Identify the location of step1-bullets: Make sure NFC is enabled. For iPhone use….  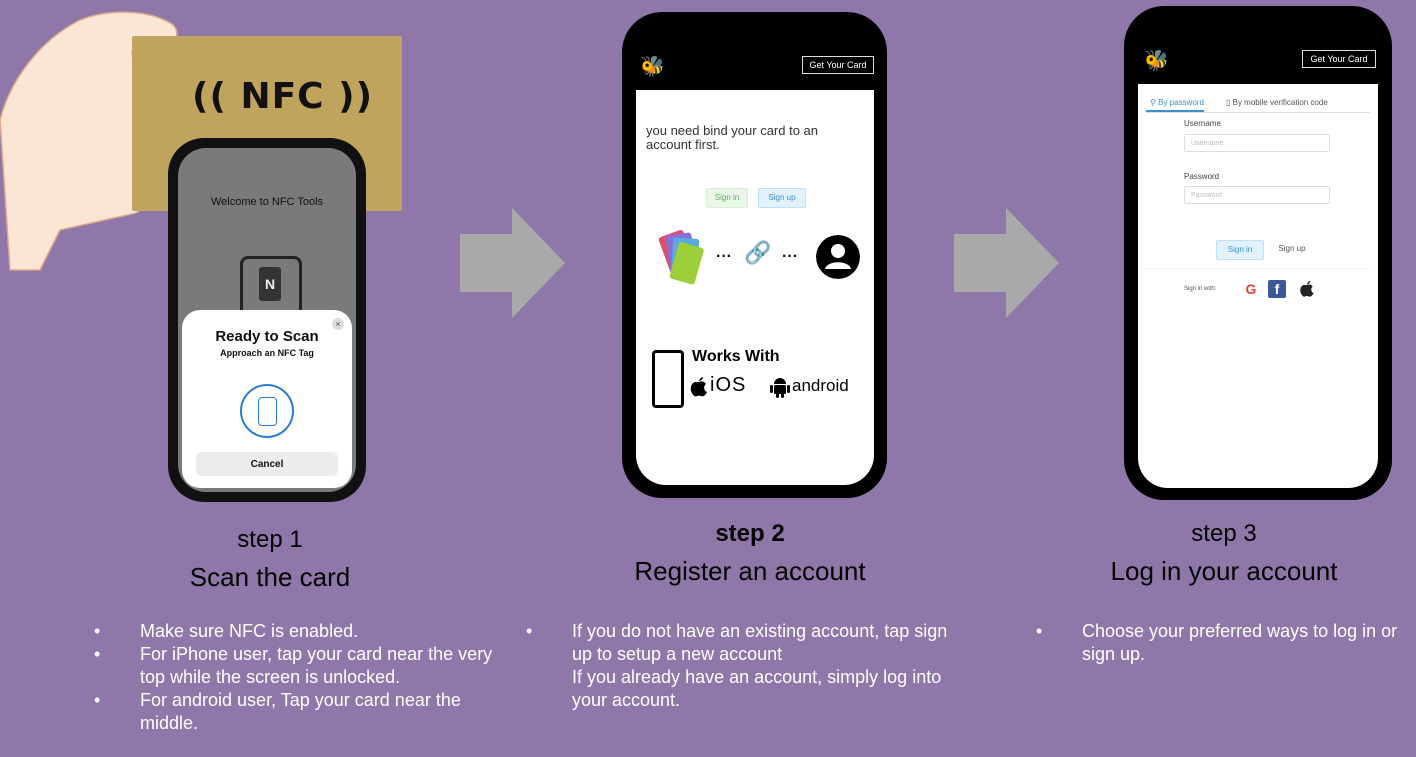
(304, 677).